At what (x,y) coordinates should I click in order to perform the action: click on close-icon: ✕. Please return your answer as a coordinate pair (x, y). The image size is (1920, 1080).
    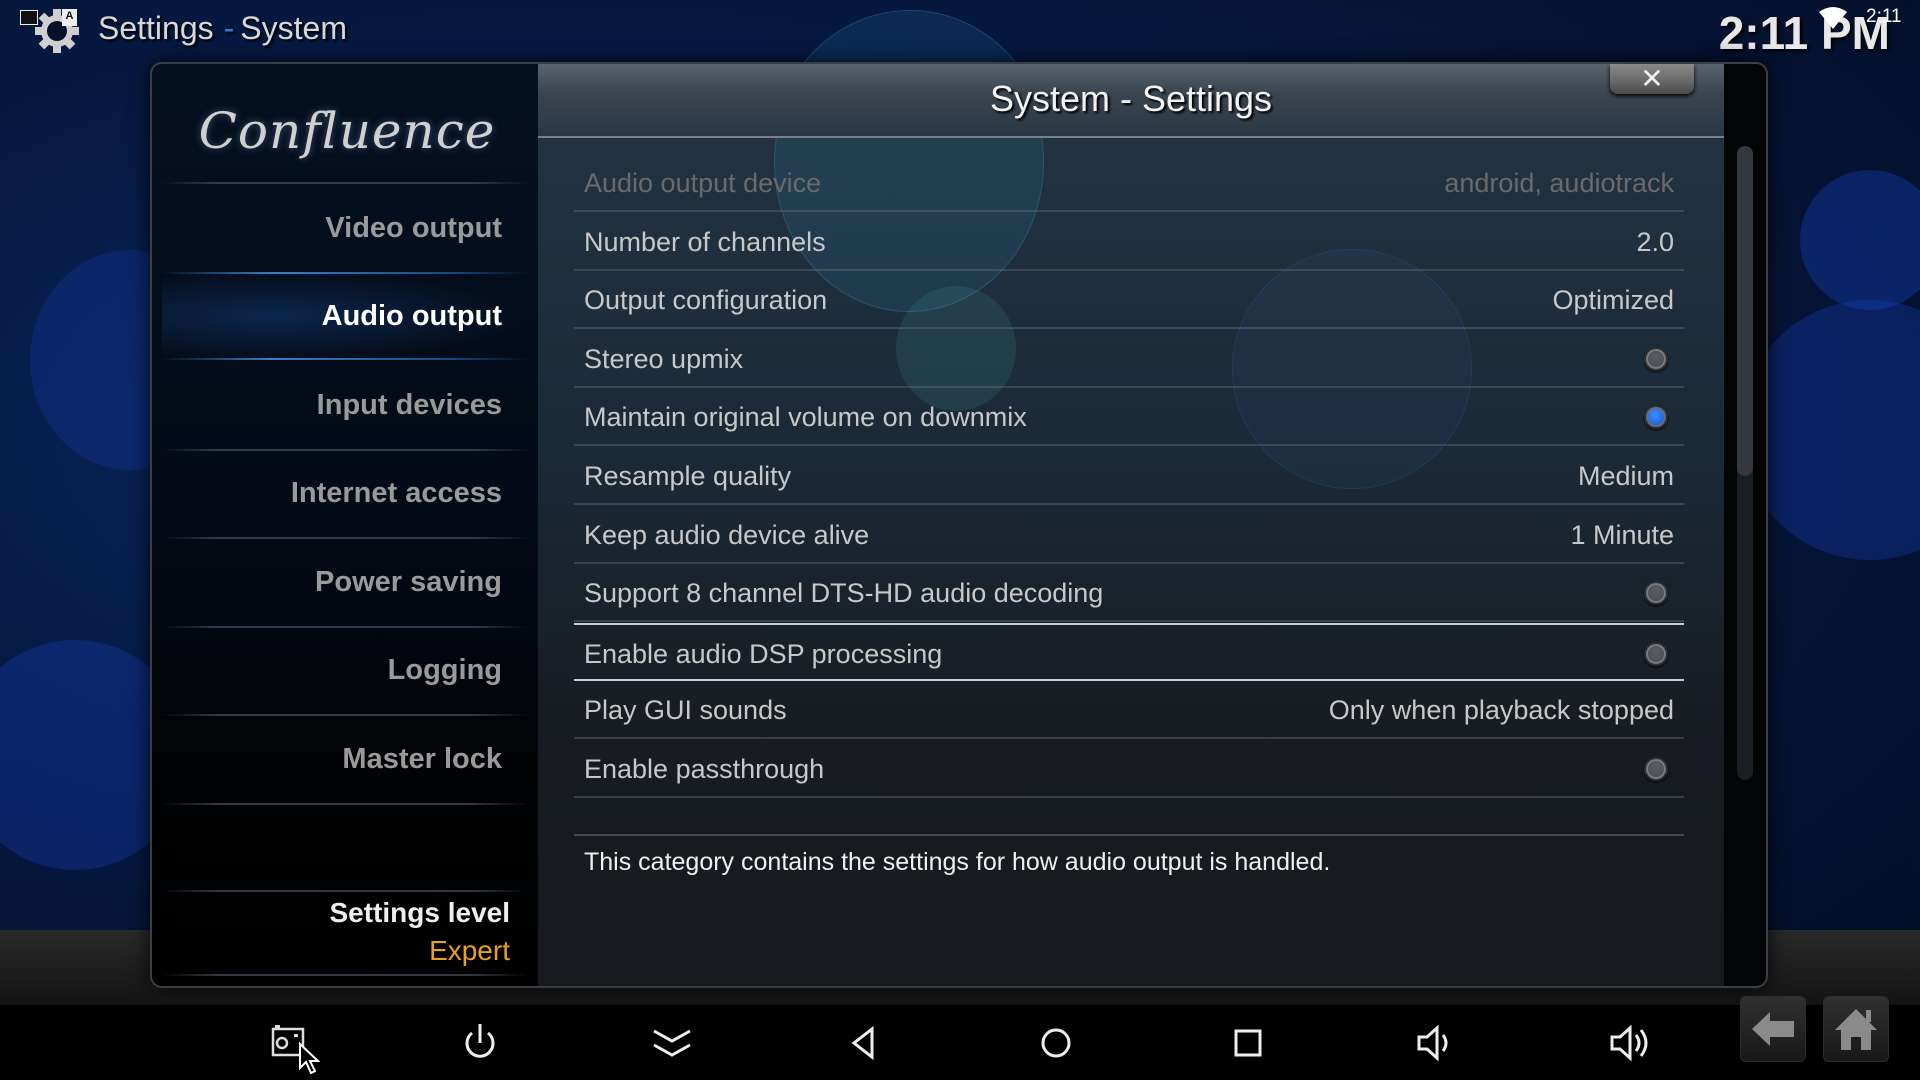
    Looking at the image, I should click on (1652, 78).